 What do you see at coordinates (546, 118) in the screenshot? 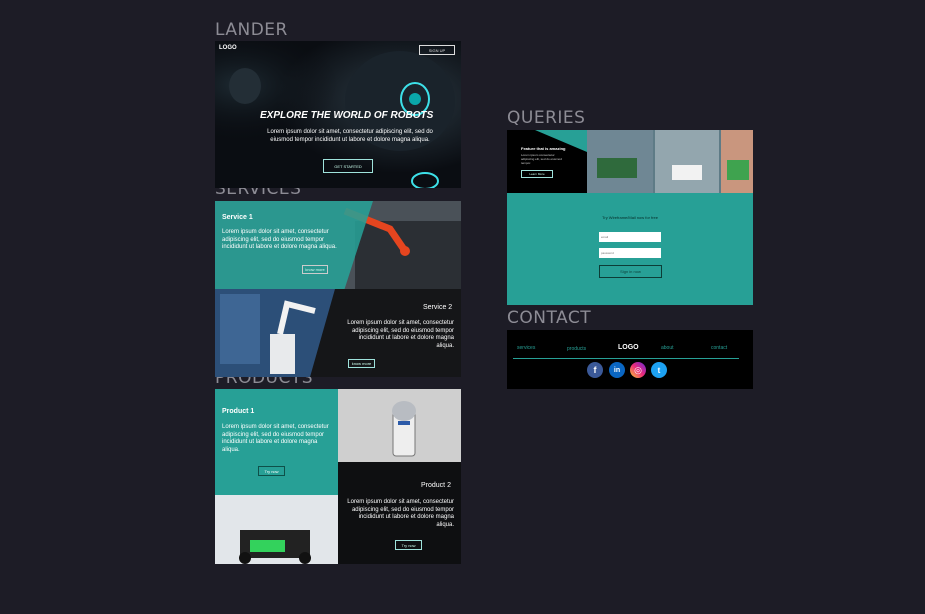
I see `queries-section-title: QUERIES` at bounding box center [546, 118].